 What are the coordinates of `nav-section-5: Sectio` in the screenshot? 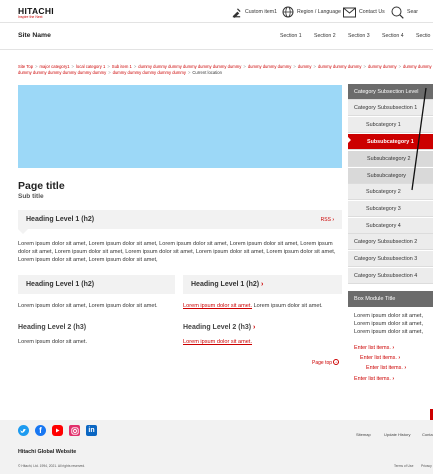 It's located at (423, 36).